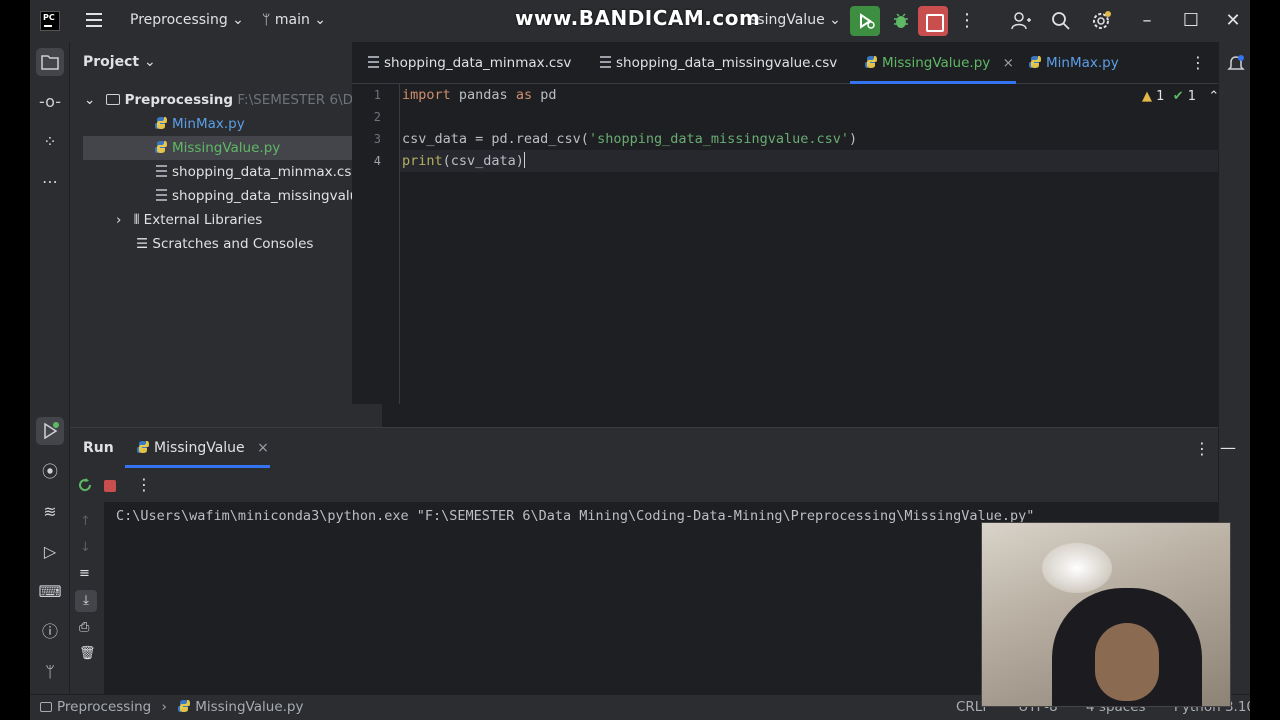 The image size is (1280, 720). I want to click on tree-file-minmax-csv: shopping_data_minmax.csv, so click(257, 172).